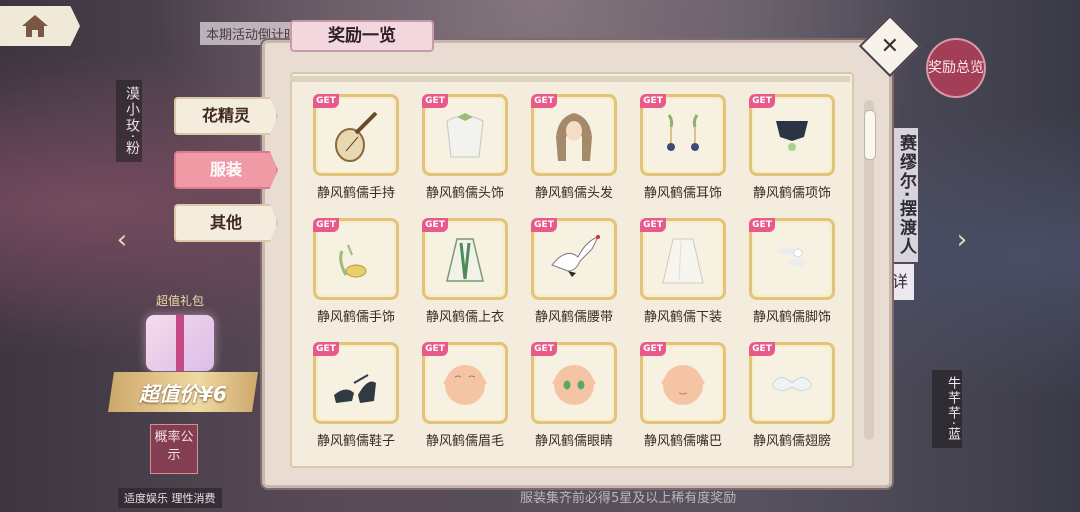 The height and width of the screenshot is (512, 1080). What do you see at coordinates (682, 193) in the screenshot?
I see `item-name: 静风鹤儒耳饰` at bounding box center [682, 193].